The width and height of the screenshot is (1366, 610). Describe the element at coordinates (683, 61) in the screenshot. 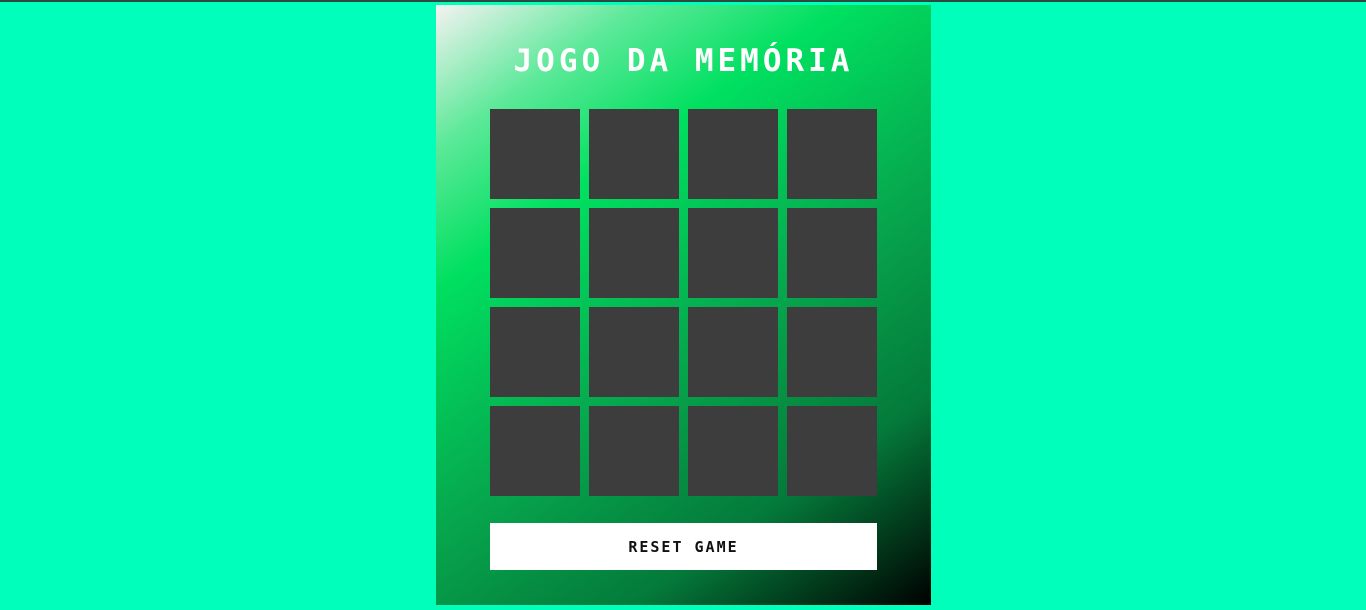

I see `game-title: JOGO DA MEMÓRIA` at that location.